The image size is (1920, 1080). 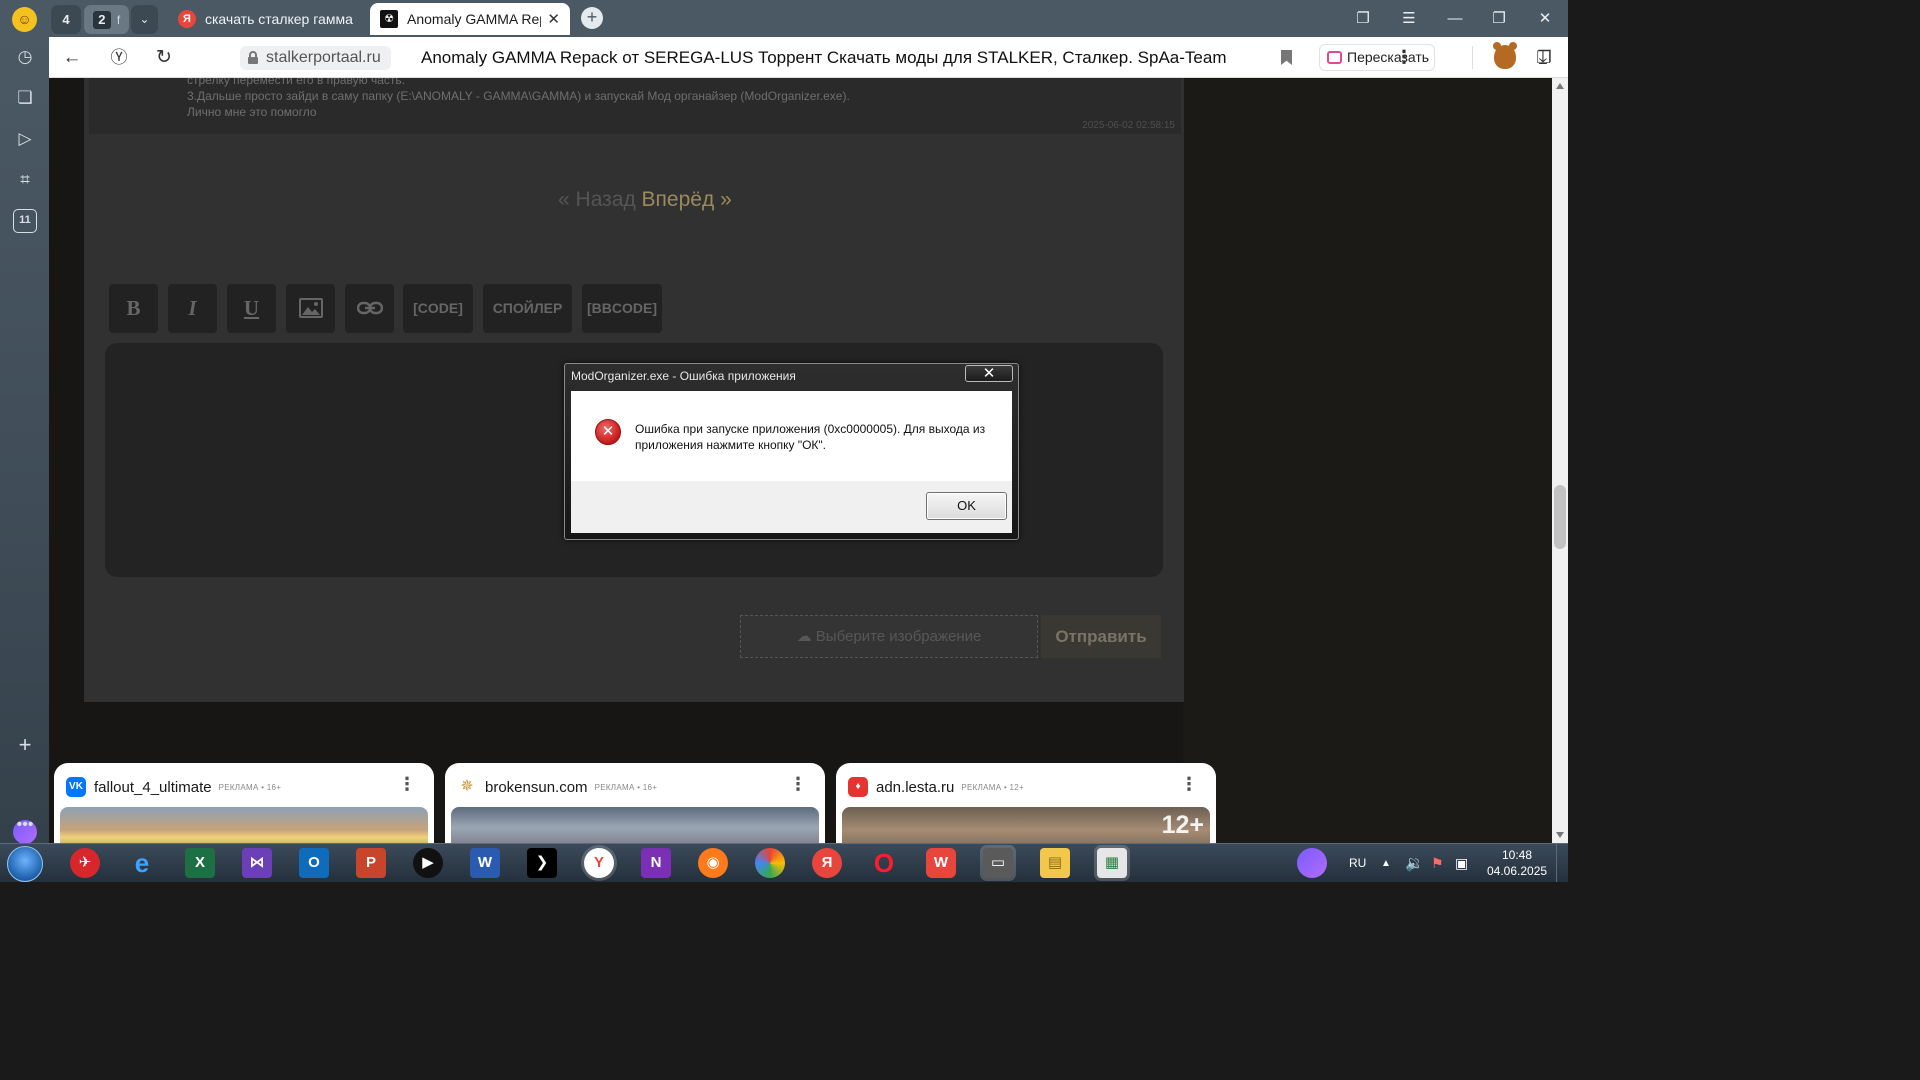 What do you see at coordinates (1560, 86) in the screenshot?
I see `scroll-up-icon` at bounding box center [1560, 86].